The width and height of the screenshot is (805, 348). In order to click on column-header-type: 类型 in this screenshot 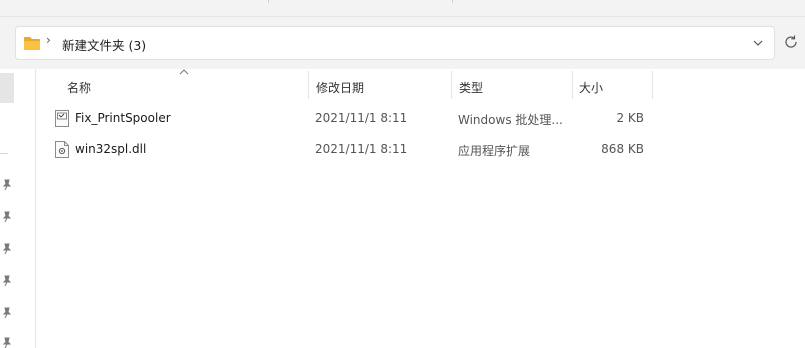, I will do `click(471, 87)`.